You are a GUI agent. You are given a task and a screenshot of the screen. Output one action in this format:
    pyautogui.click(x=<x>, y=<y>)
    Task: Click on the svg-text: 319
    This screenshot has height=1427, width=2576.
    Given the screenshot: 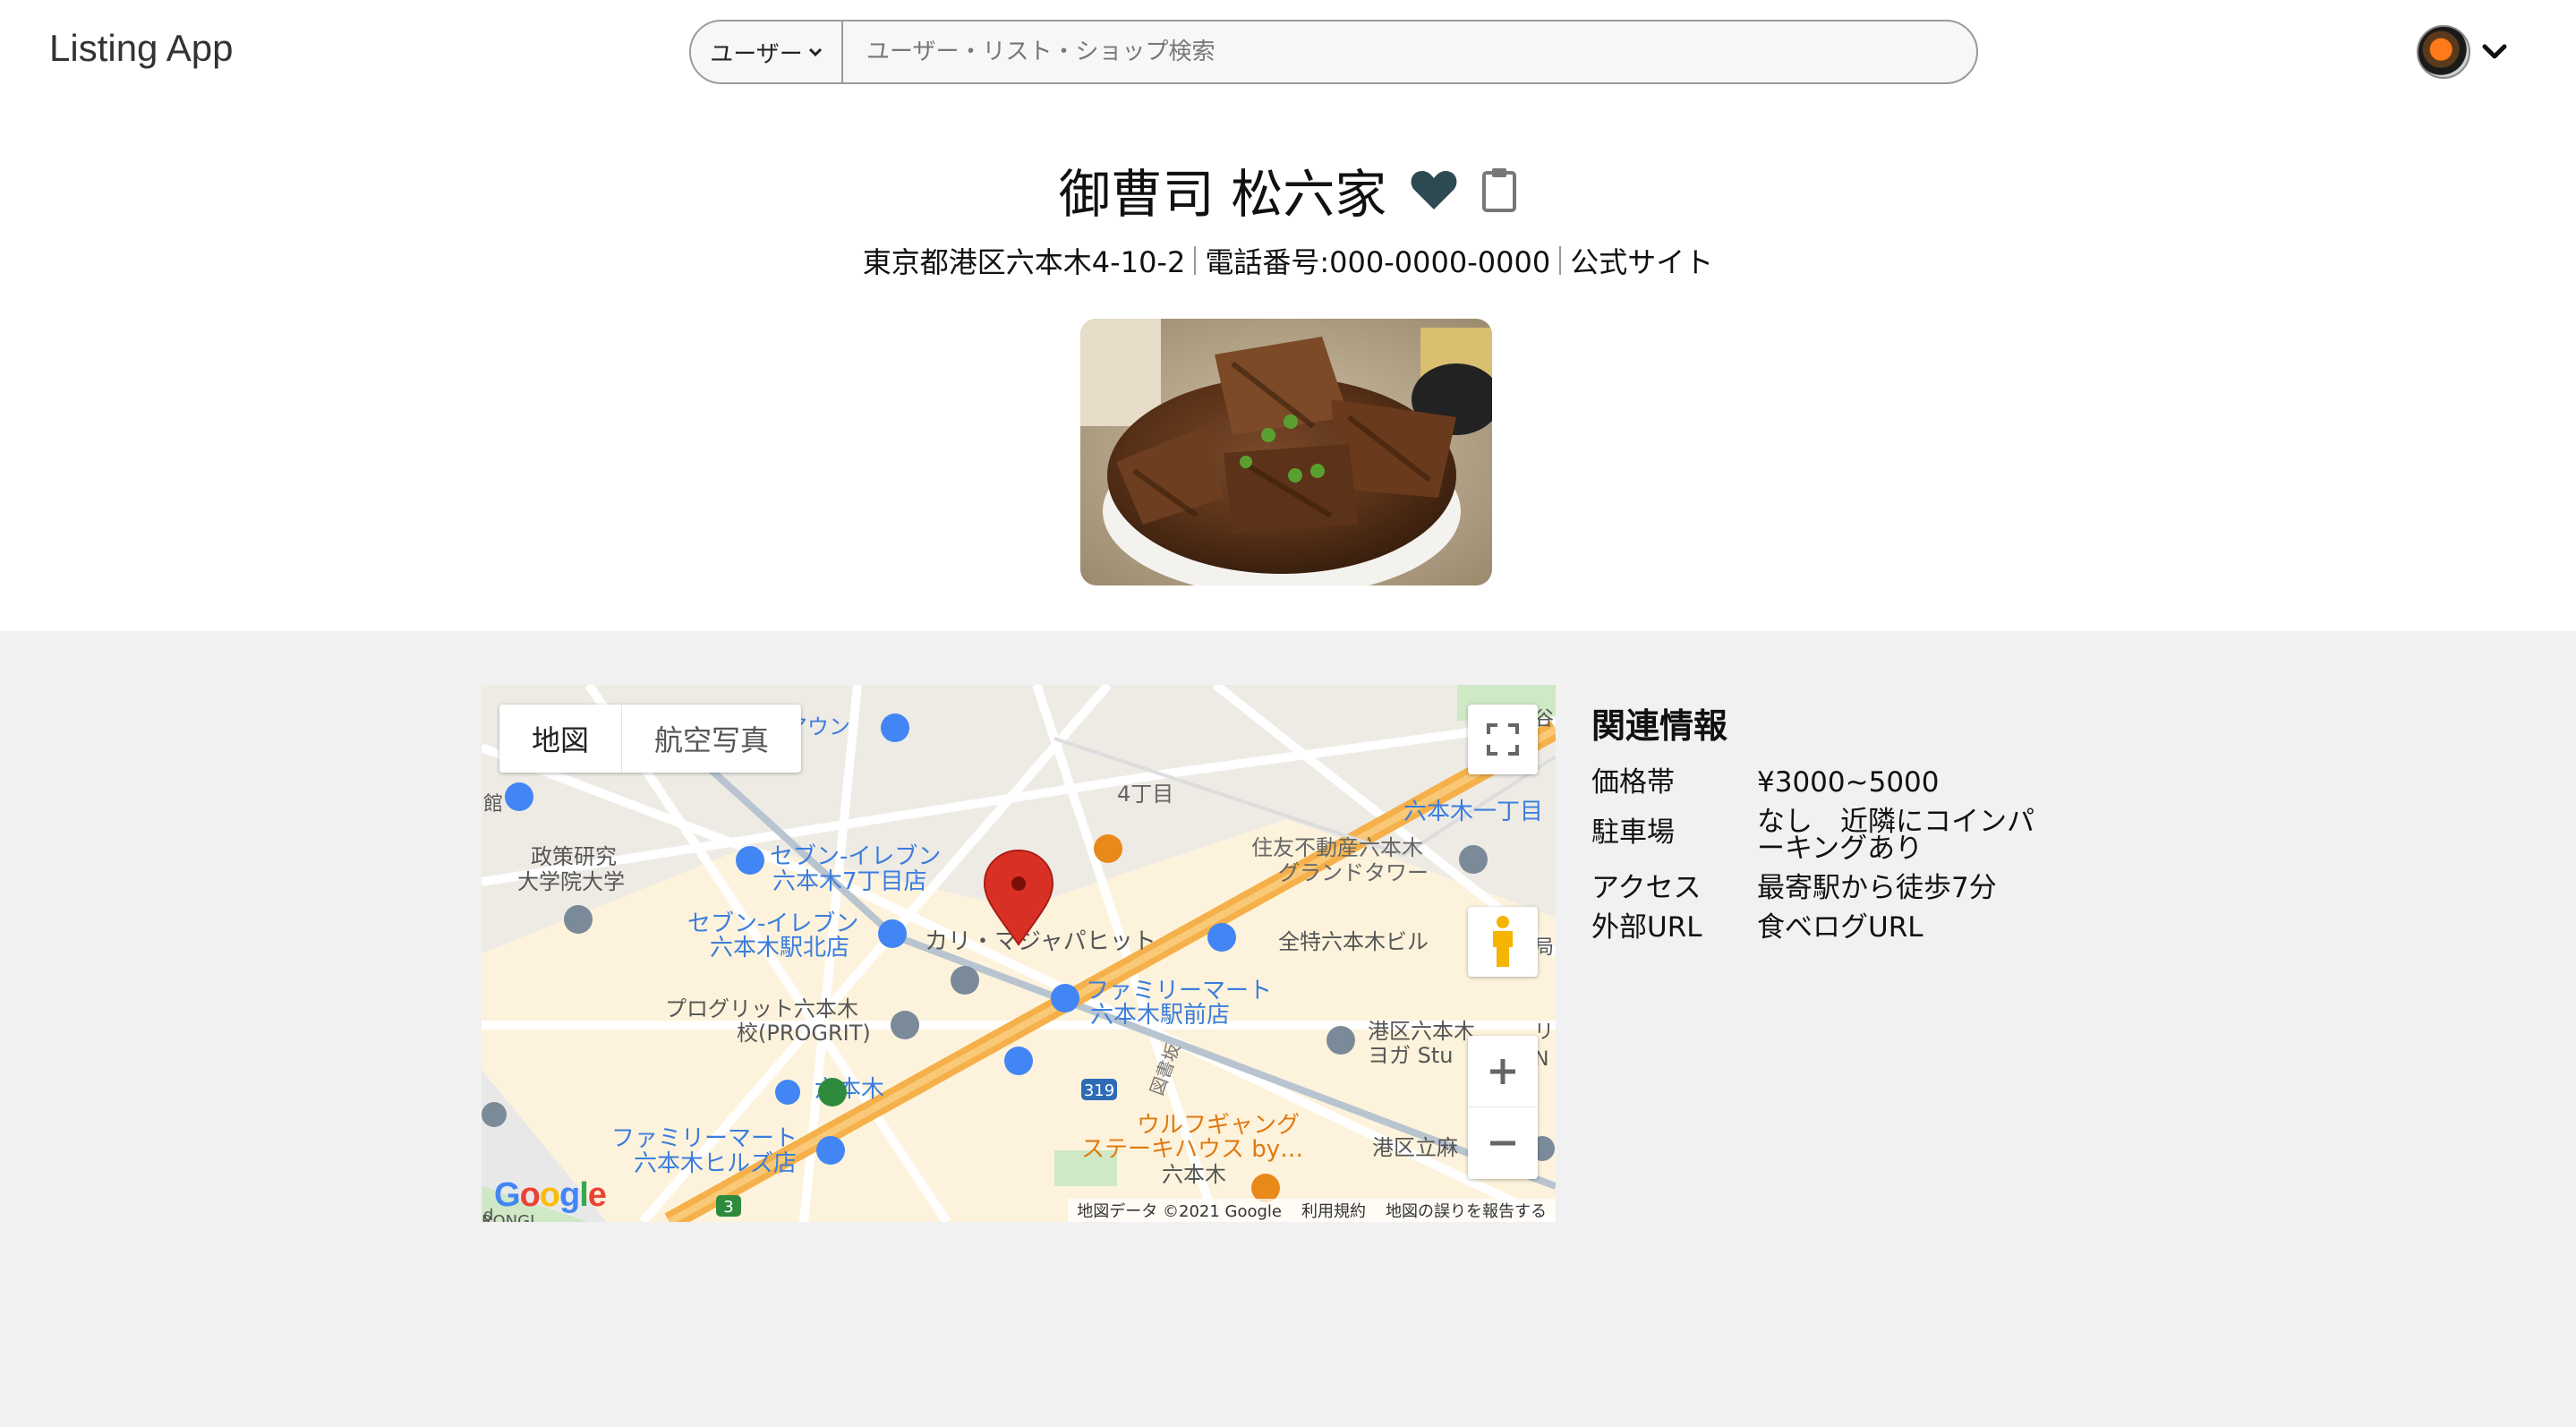 What is the action you would take?
    pyautogui.click(x=1099, y=1090)
    